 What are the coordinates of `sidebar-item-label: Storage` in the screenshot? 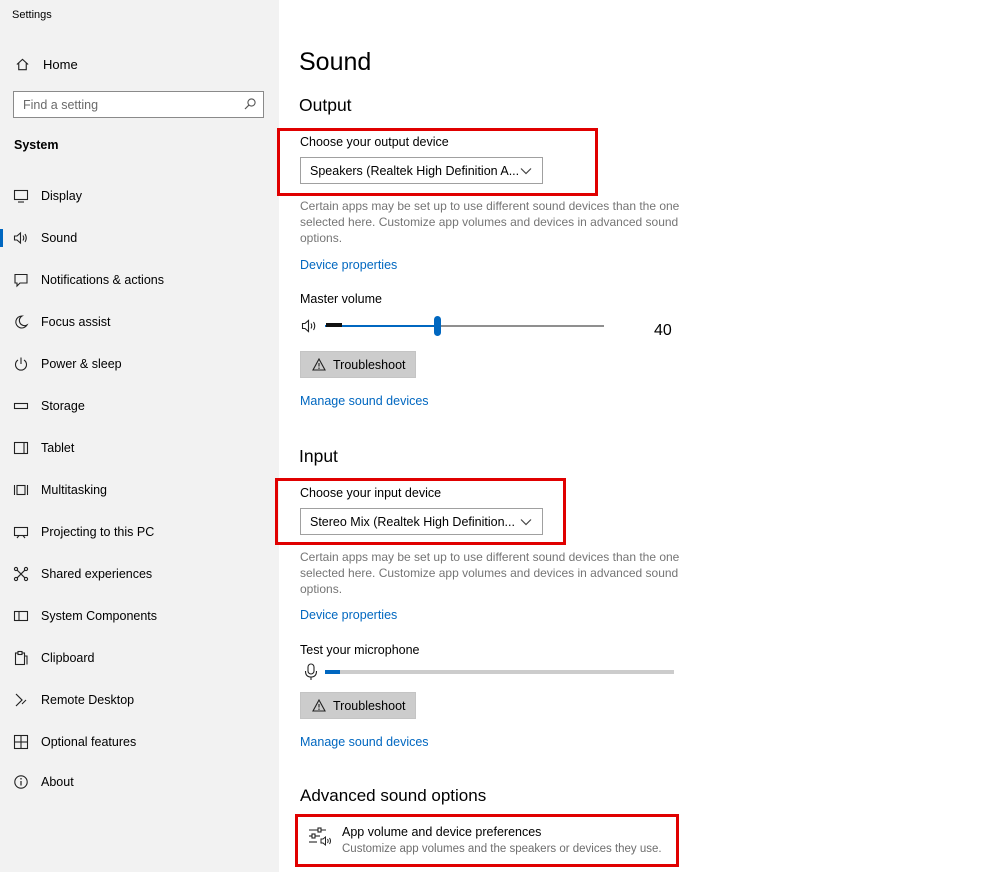 It's located at (63, 406).